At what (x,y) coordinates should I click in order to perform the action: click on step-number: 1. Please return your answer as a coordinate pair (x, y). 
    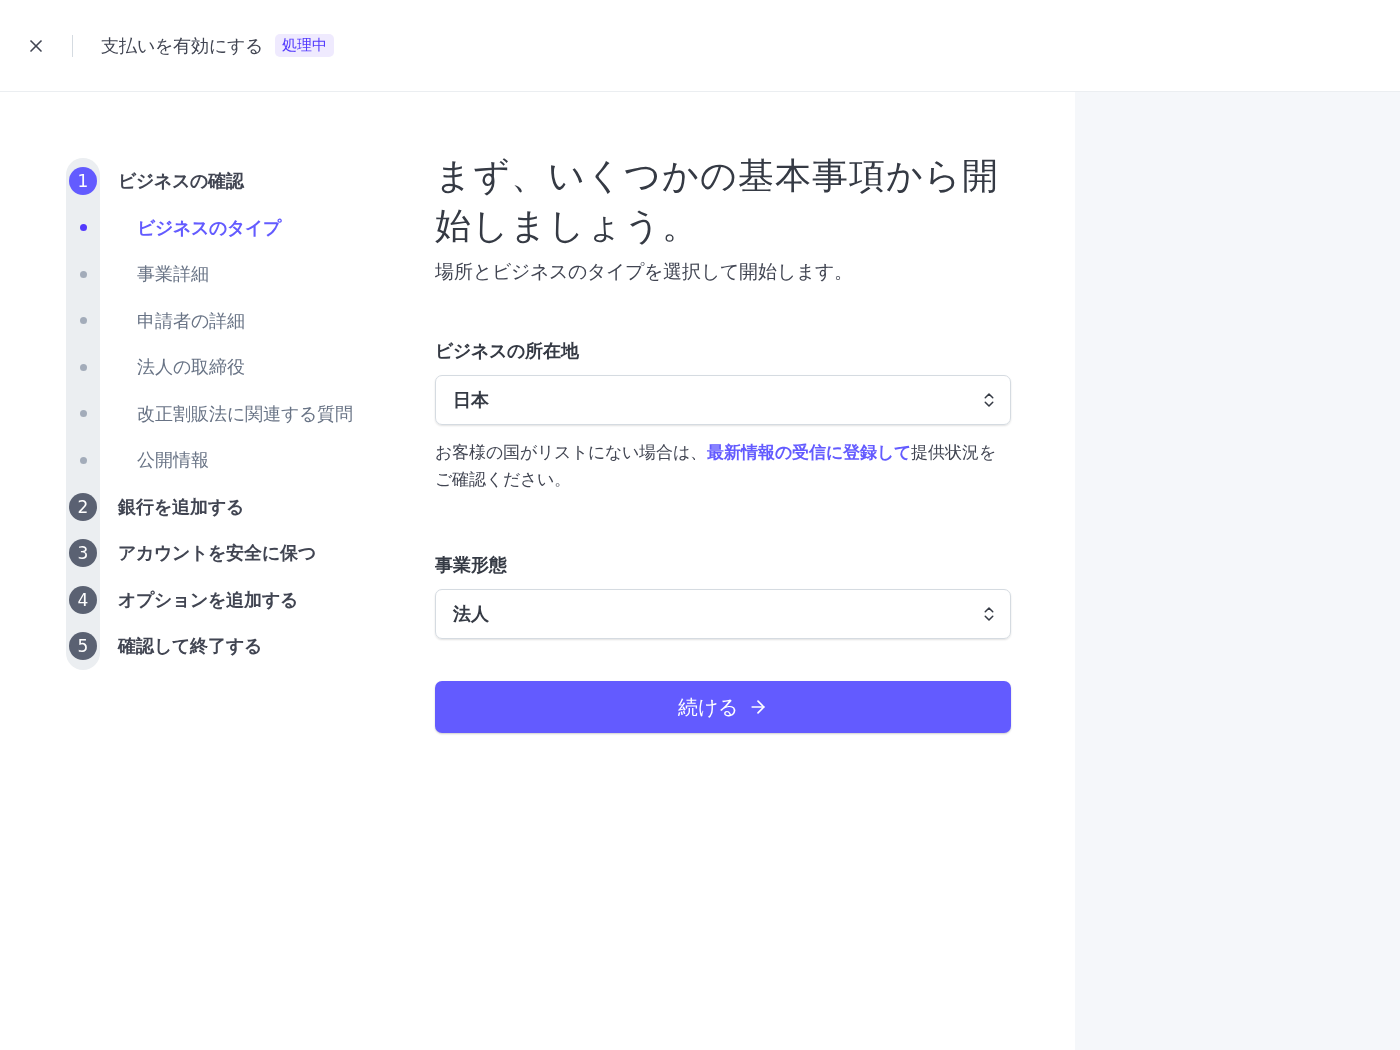
    Looking at the image, I should click on (83, 181).